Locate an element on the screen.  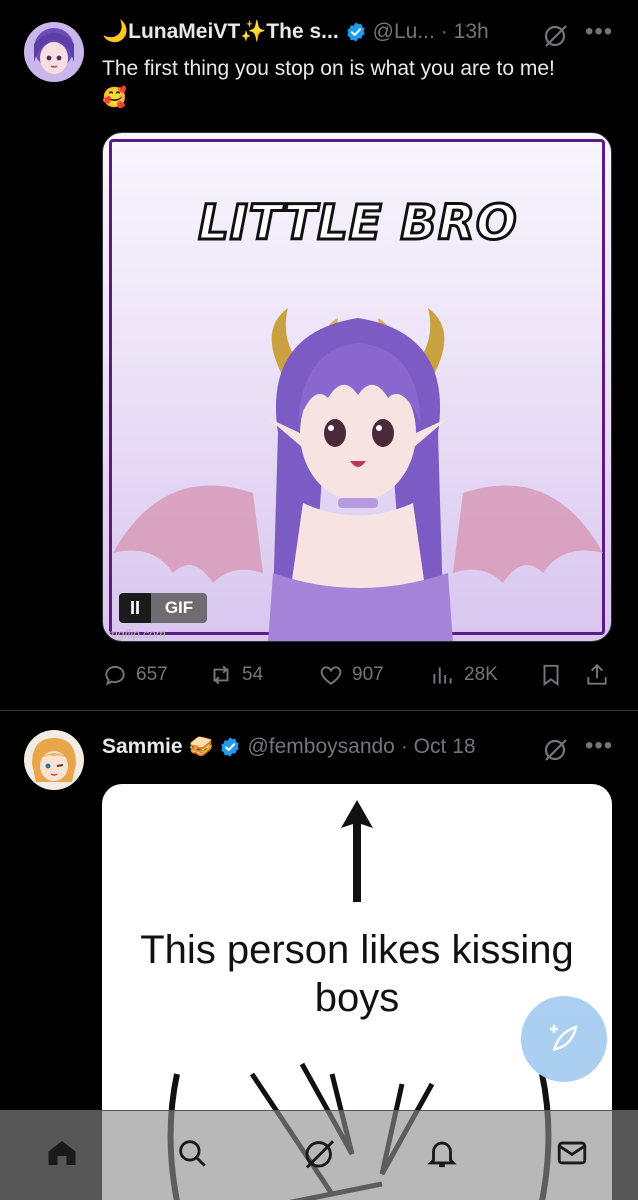
mail-icon is located at coordinates (572, 1153).